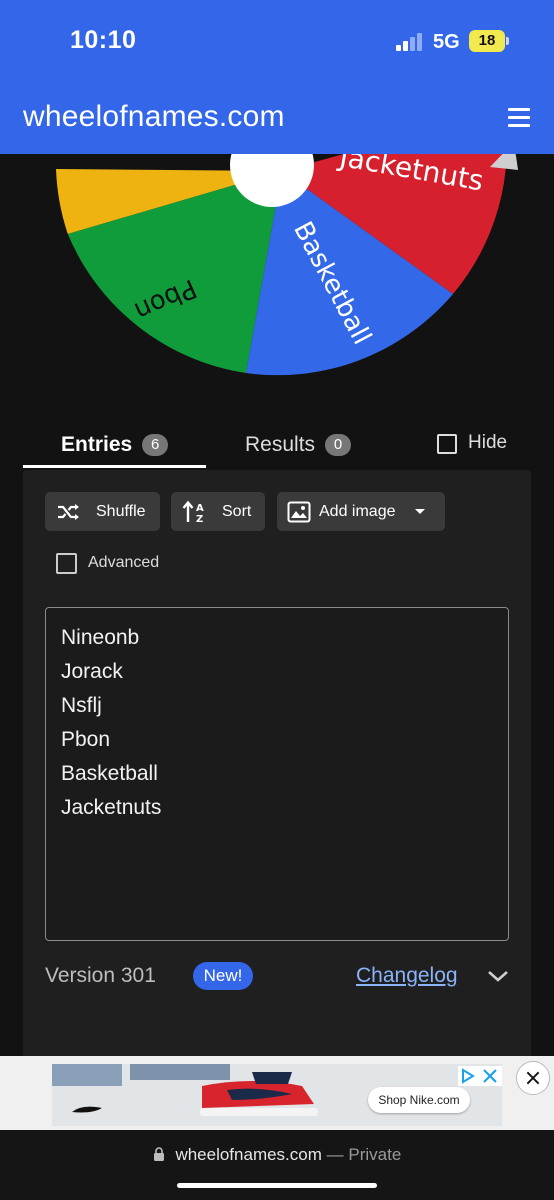 This screenshot has width=554, height=1200. I want to click on hide-label: Hide, so click(488, 442).